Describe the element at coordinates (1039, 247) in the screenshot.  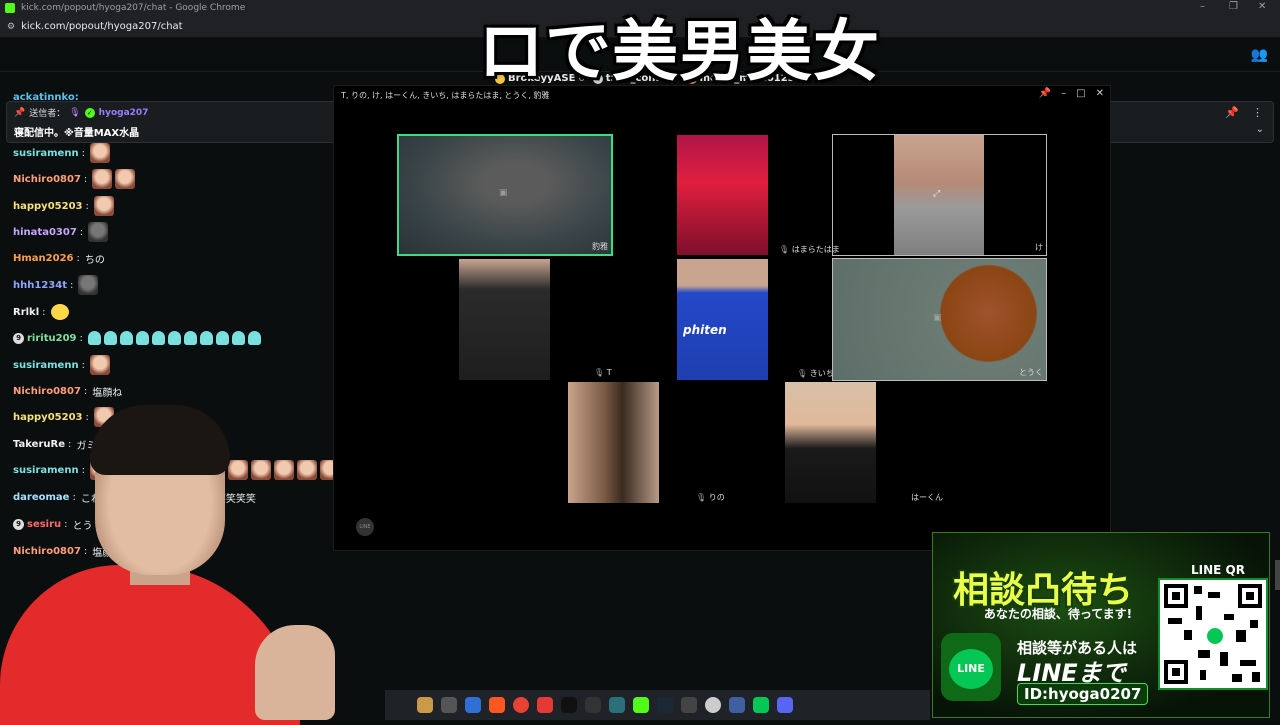
I see `participant-name: け` at that location.